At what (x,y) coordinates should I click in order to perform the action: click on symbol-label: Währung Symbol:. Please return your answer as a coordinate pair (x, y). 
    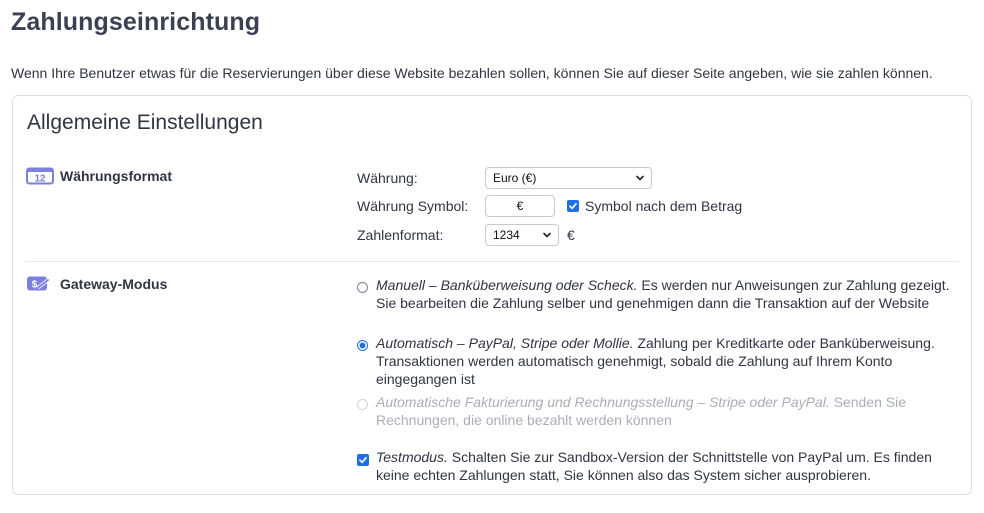
    Looking at the image, I should click on (413, 206).